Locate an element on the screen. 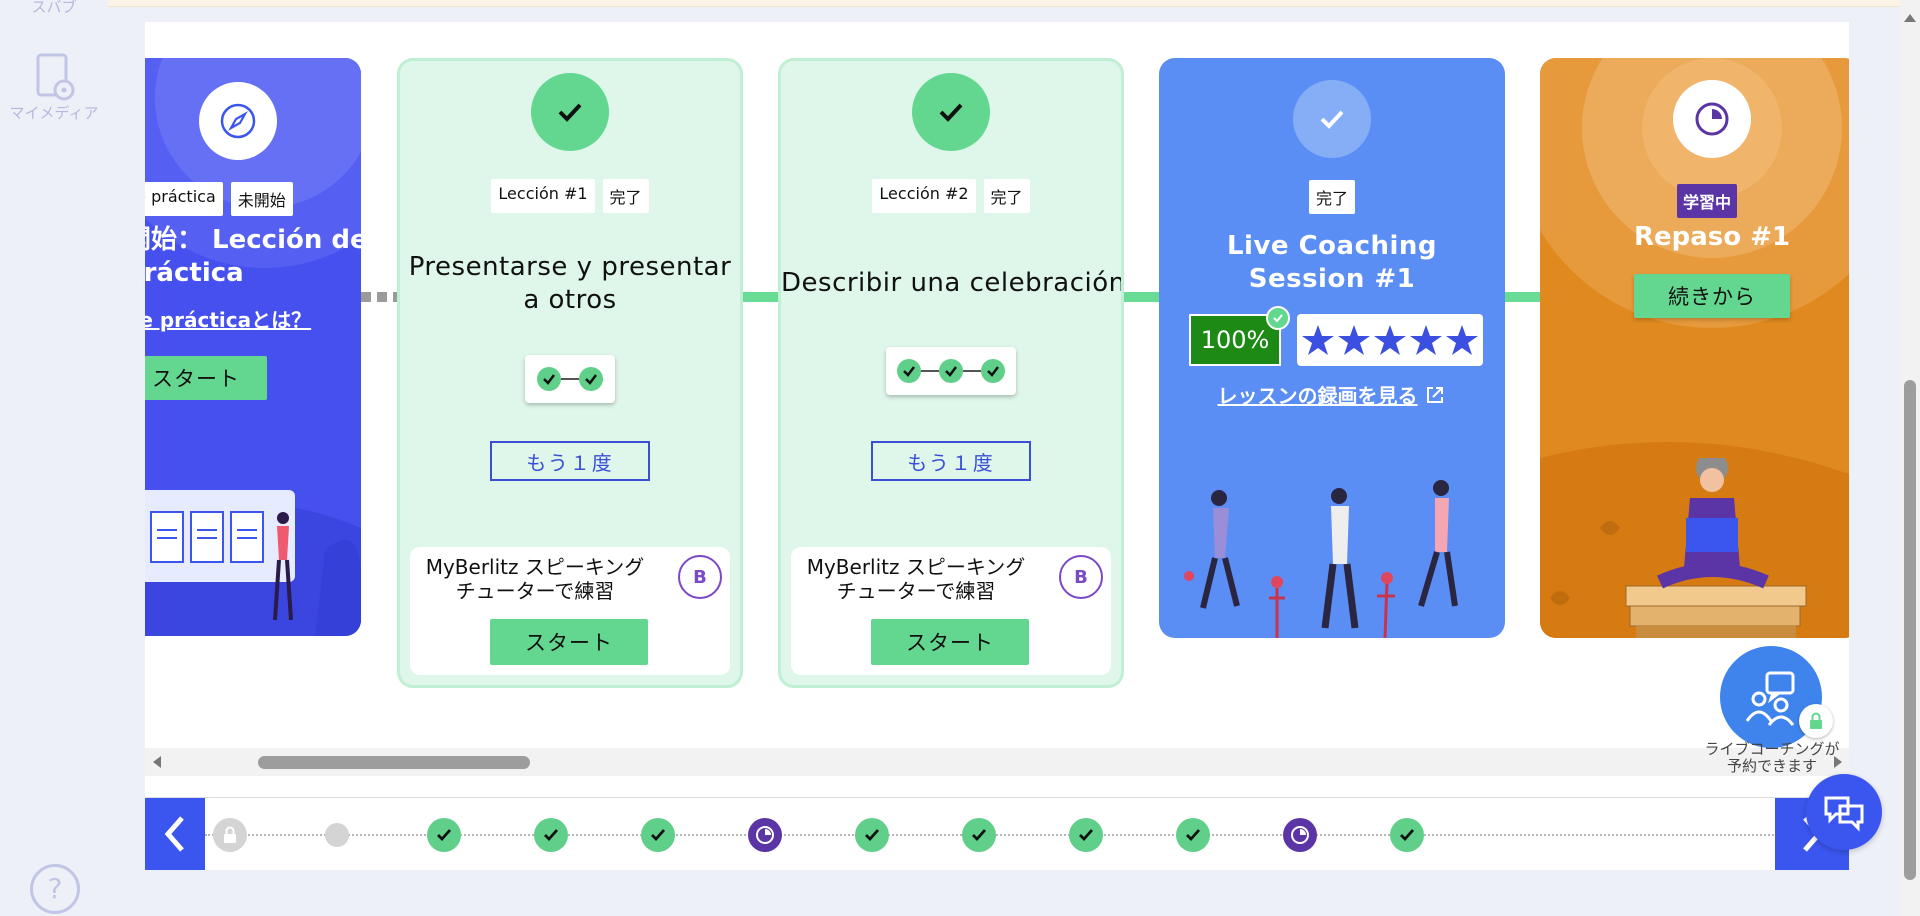  card-tags: 完了 is located at coordinates (1332, 197).